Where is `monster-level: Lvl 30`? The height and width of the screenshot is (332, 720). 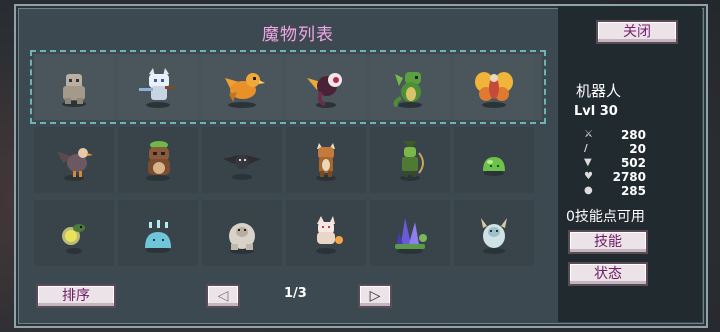
monster-level: Lvl 30 is located at coordinates (596, 111).